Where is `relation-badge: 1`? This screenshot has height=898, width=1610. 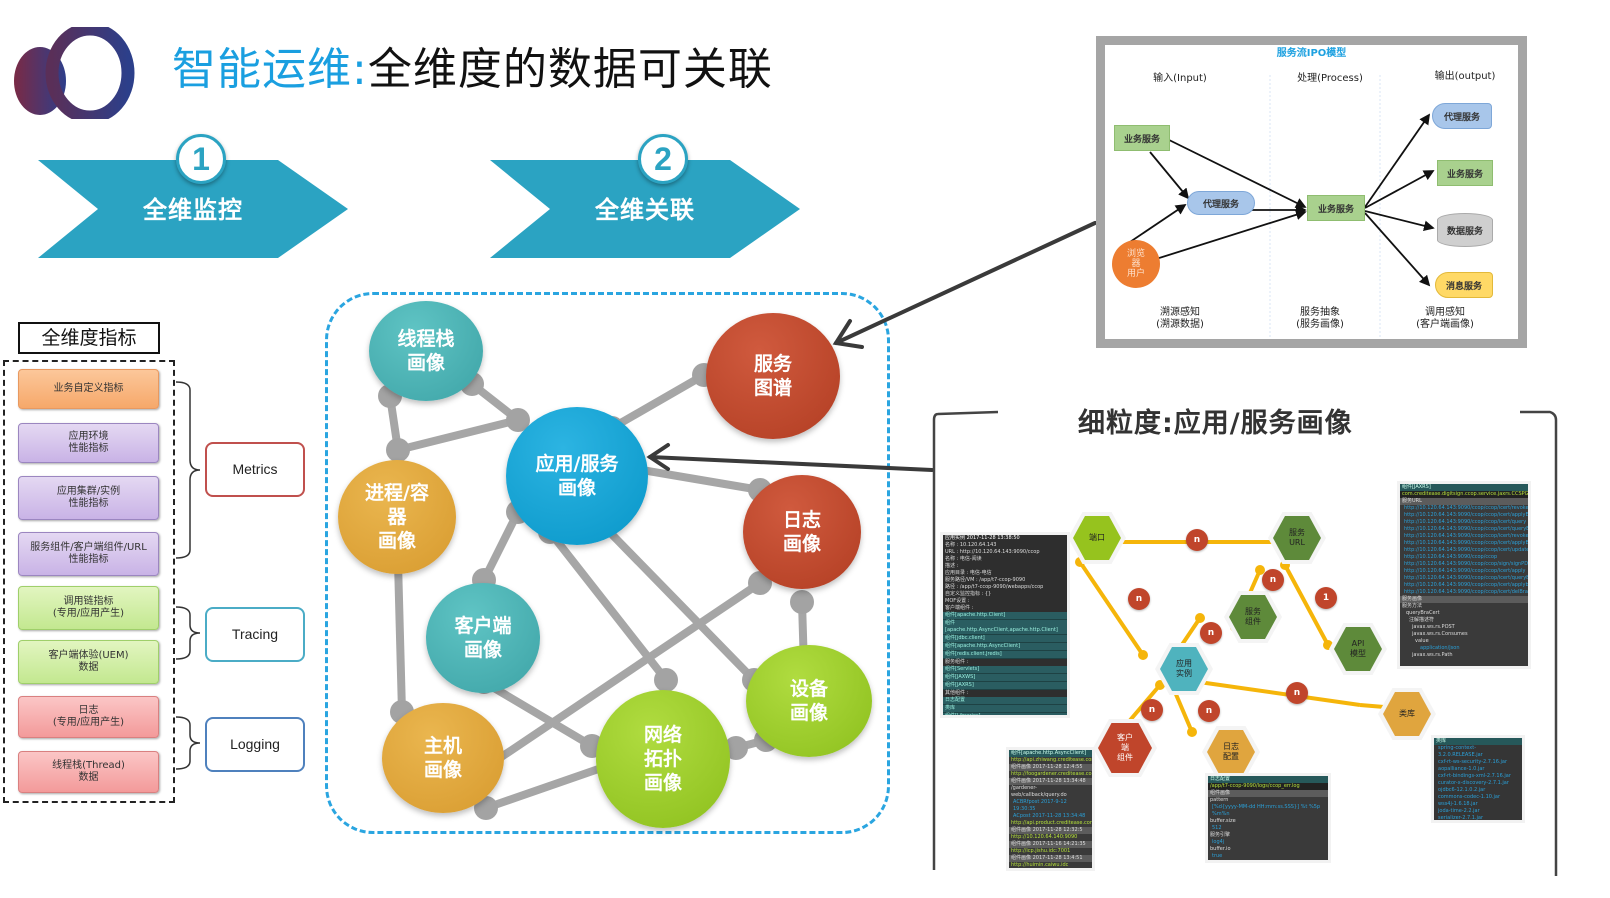
relation-badge: 1 is located at coordinates (1326, 598).